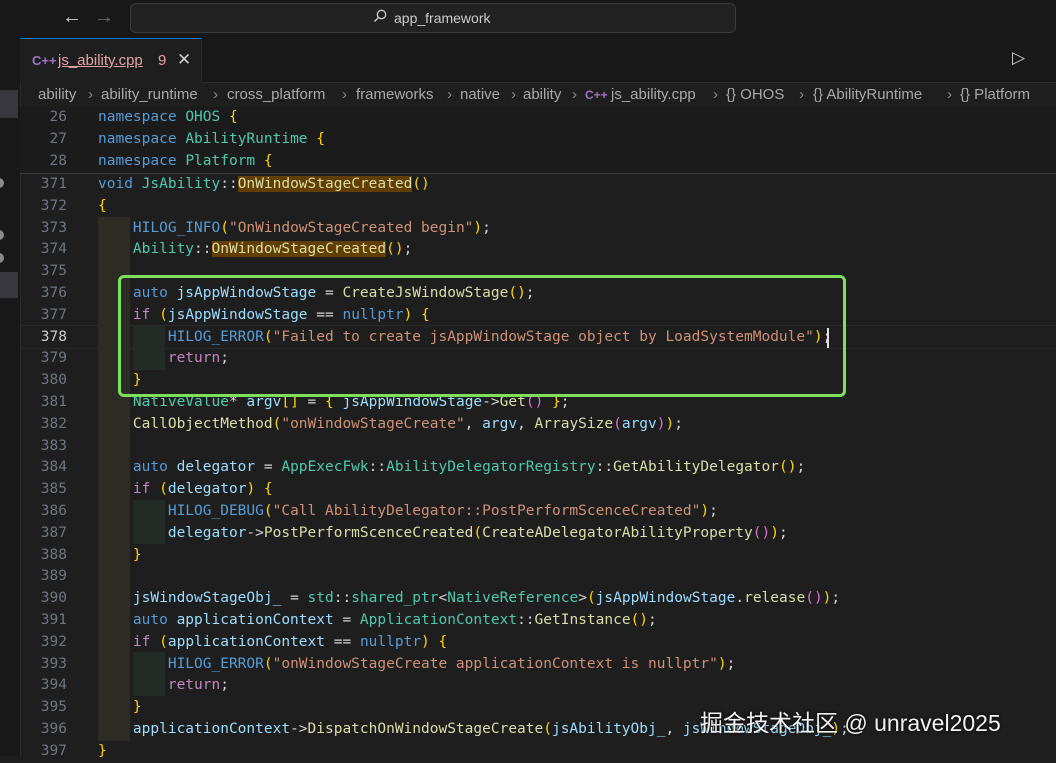  What do you see at coordinates (53, 620) in the screenshot?
I see `line-number: 391` at bounding box center [53, 620].